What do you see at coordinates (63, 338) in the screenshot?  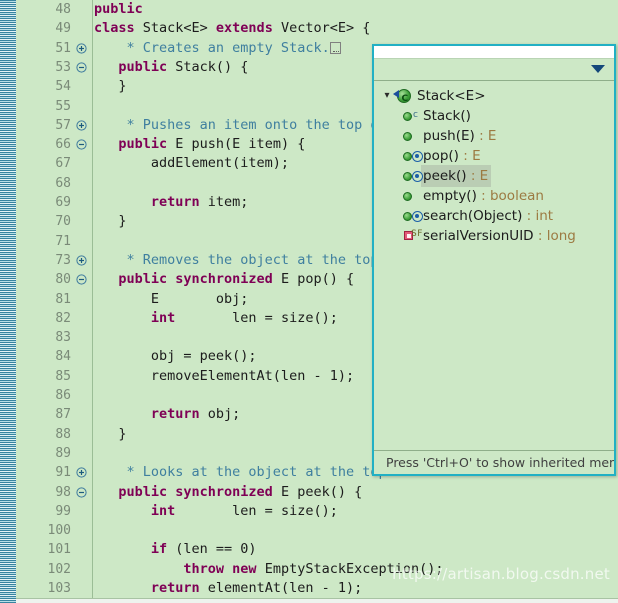 I see `line-number: 83` at bounding box center [63, 338].